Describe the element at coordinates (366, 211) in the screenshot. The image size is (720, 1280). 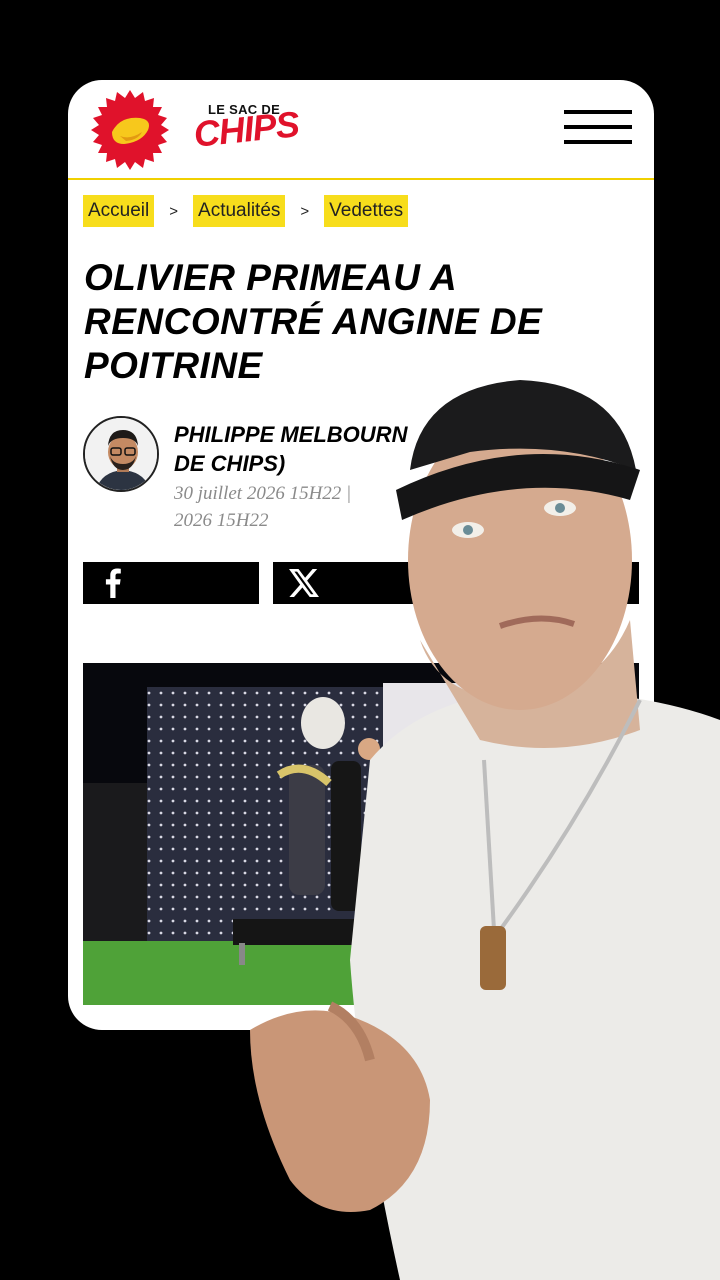
I see `breadcrumb-vedettes: Vedettes` at that location.